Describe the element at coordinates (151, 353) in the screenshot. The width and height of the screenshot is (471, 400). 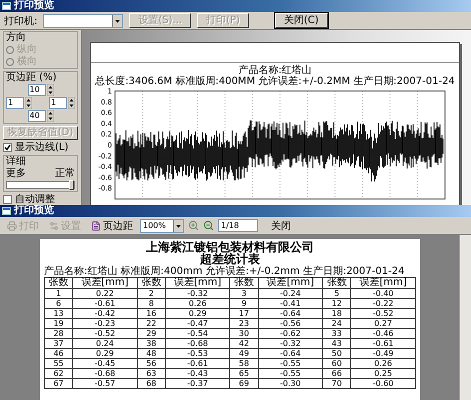
I see `table-cell: 48` at that location.